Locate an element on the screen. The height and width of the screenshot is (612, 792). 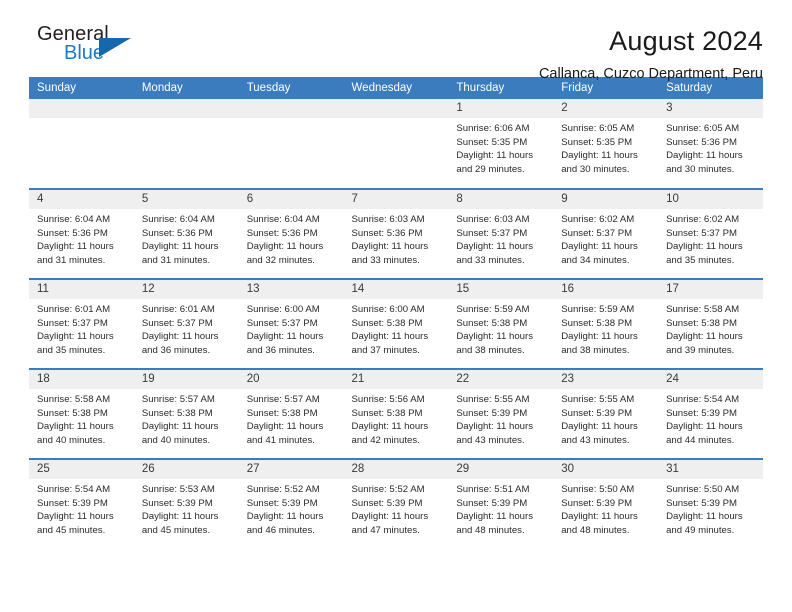
day-number: 20 is located at coordinates (291, 379).